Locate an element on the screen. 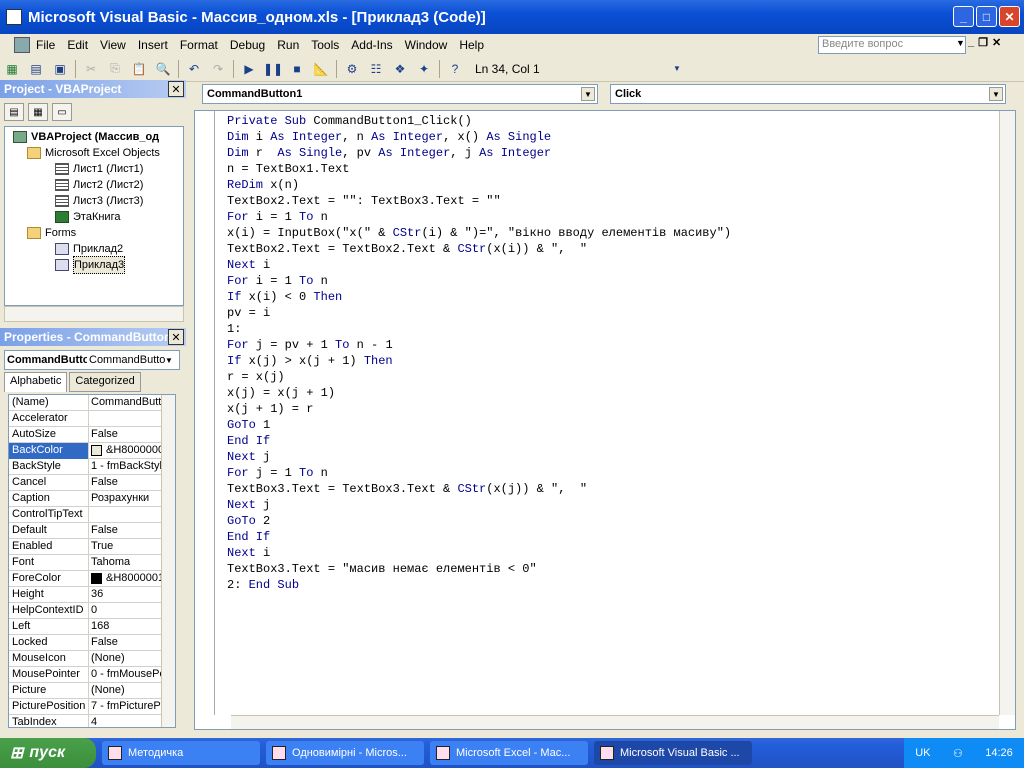 The width and height of the screenshot is (1024, 768). property-value: 1 - fmBackStyleOpaque is located at coordinates (125, 467).